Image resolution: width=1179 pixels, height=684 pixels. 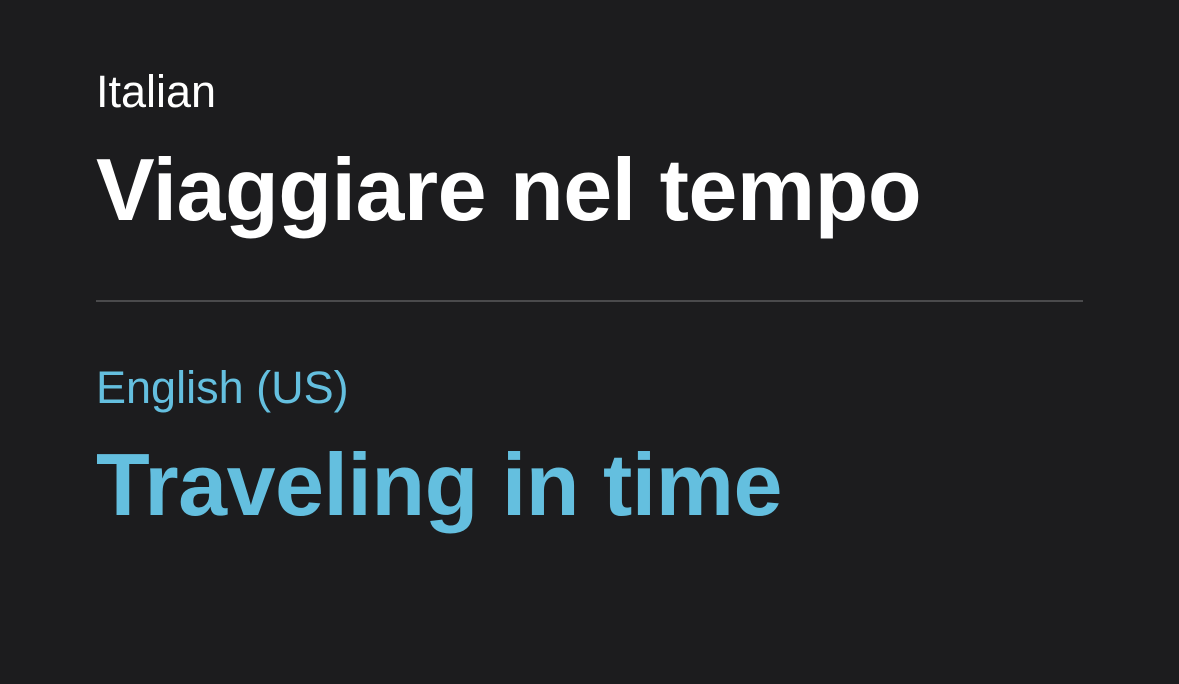 I want to click on target-language-label: English (US), so click(x=222, y=387).